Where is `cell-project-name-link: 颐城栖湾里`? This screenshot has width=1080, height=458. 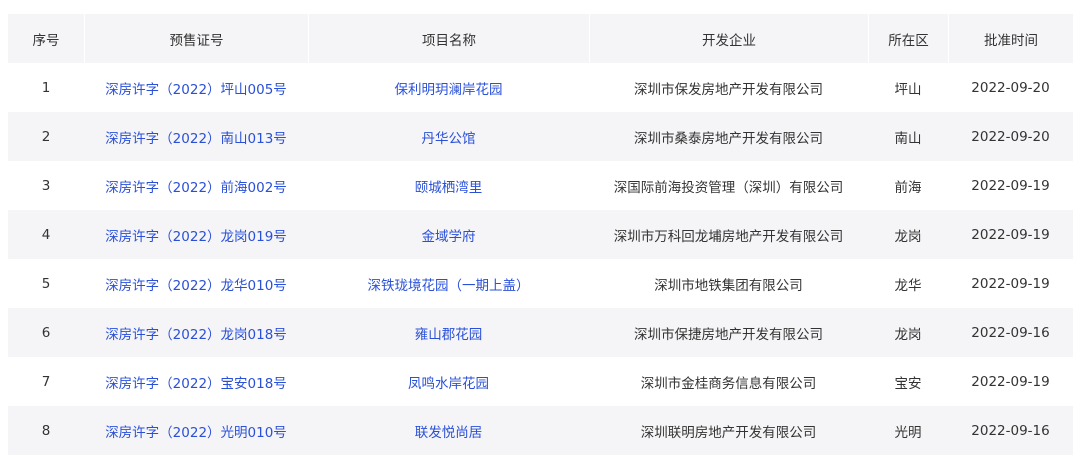 cell-project-name-link: 颐城栖湾里 is located at coordinates (449, 188).